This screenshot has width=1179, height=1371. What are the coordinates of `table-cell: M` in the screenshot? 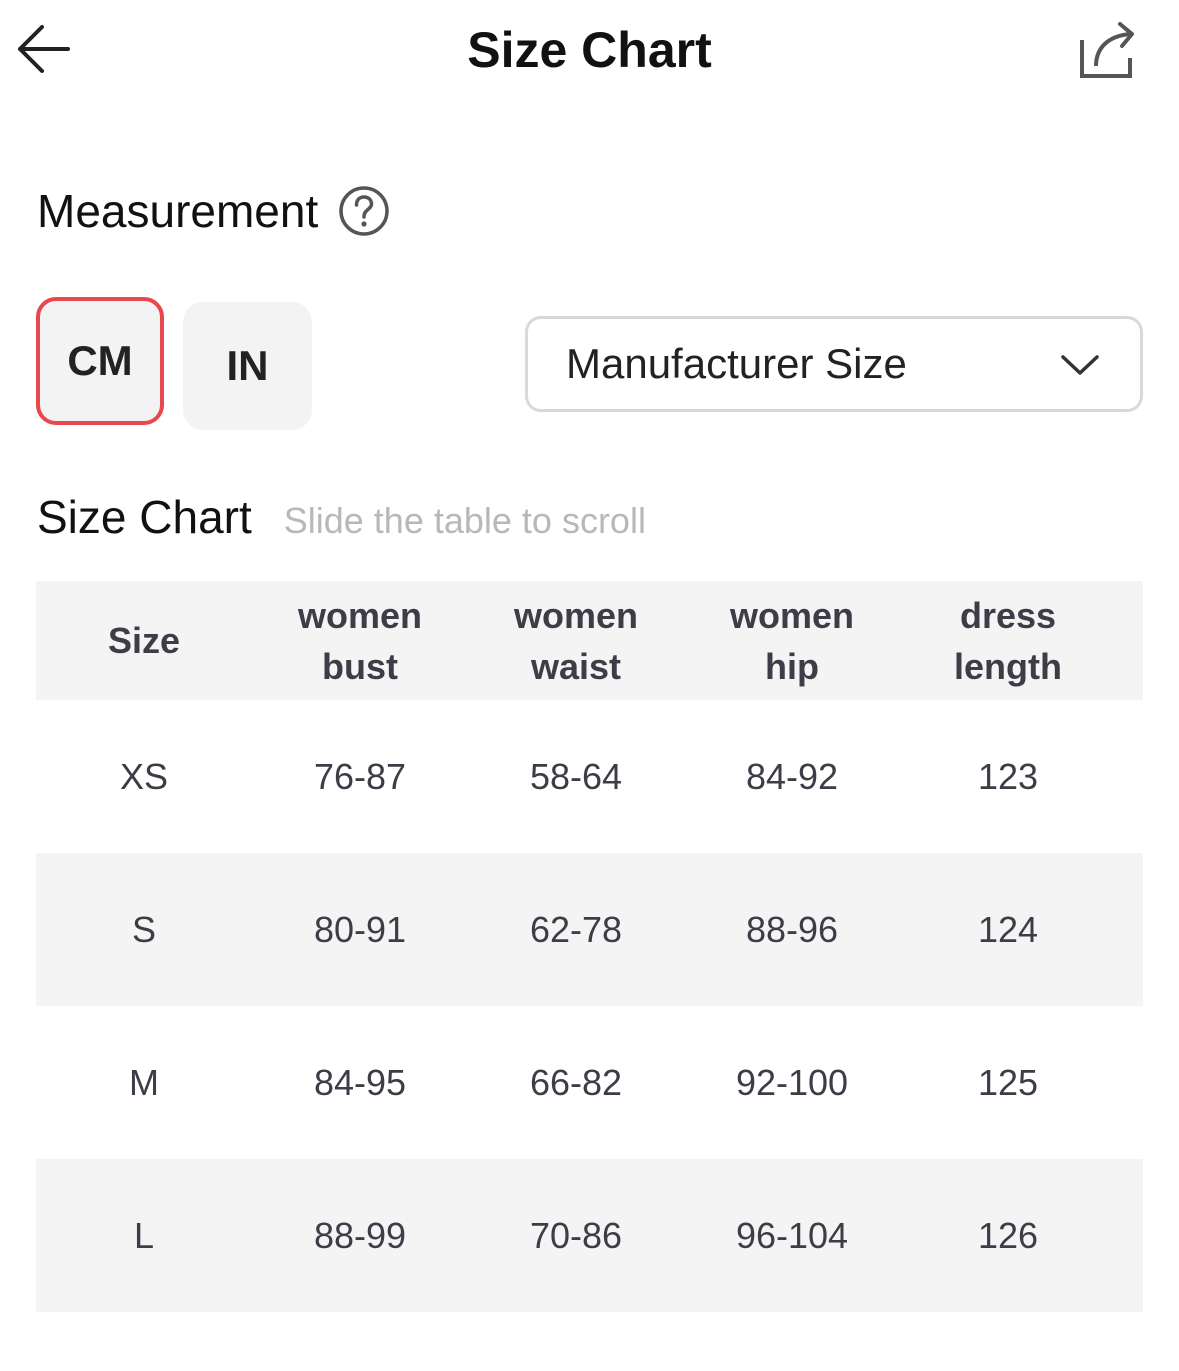 It's located at (144, 1082).